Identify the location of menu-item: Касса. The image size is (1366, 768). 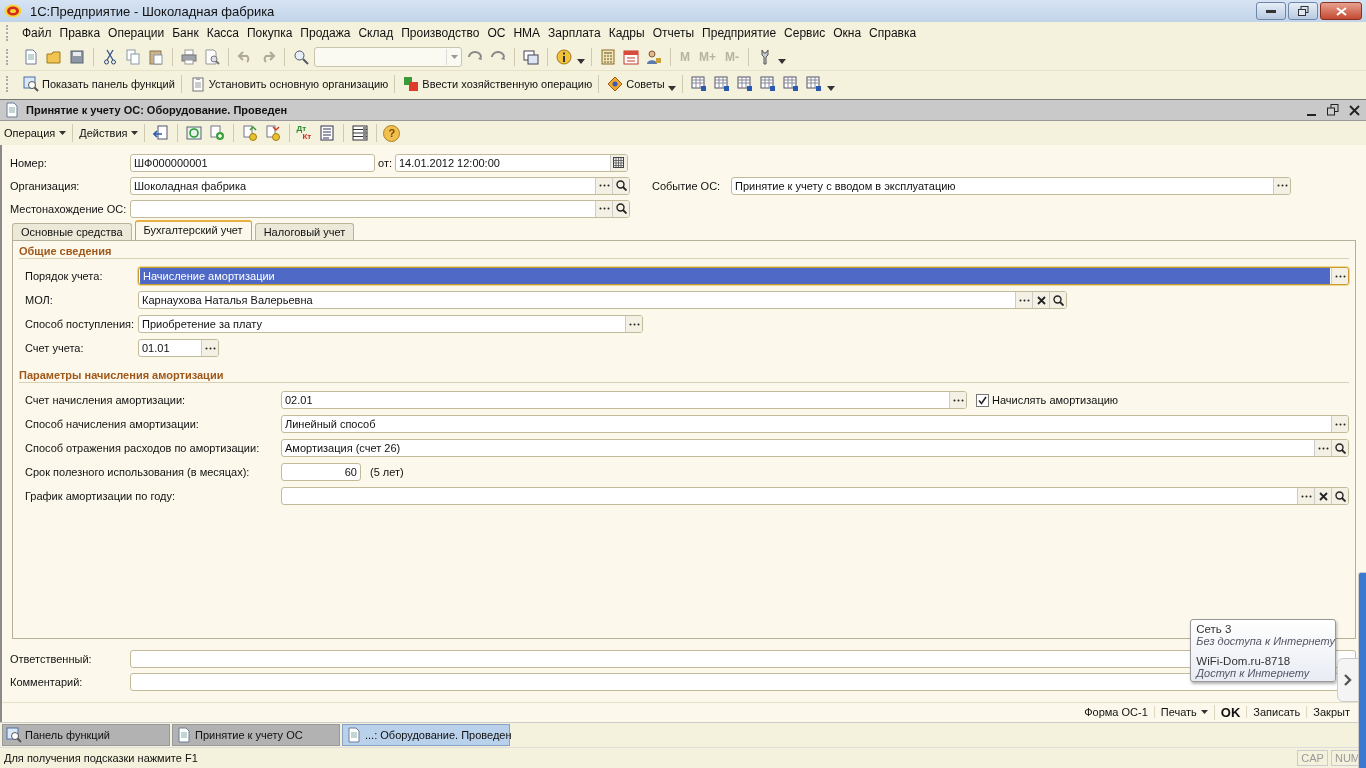
(222, 33).